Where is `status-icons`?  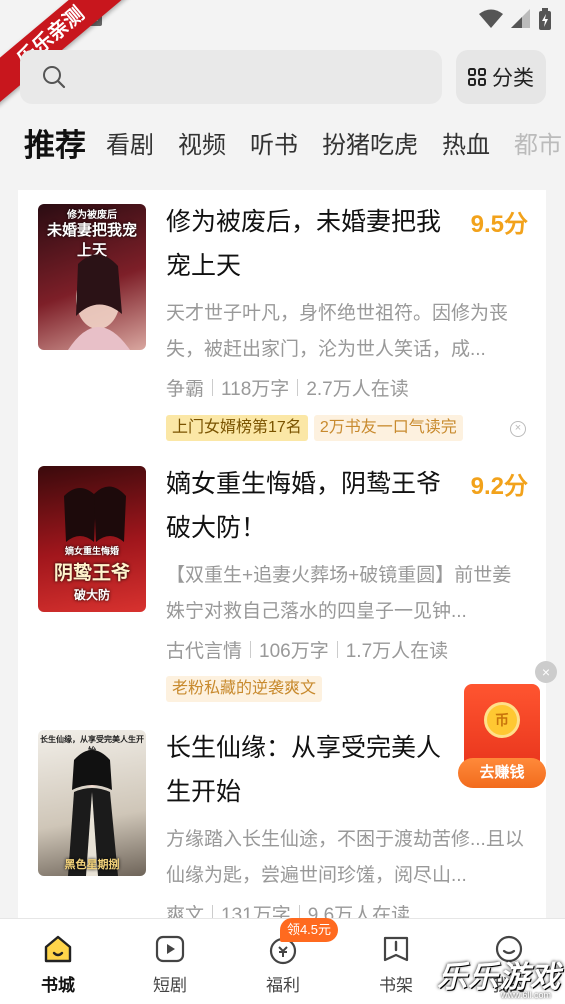 status-icons is located at coordinates (515, 19).